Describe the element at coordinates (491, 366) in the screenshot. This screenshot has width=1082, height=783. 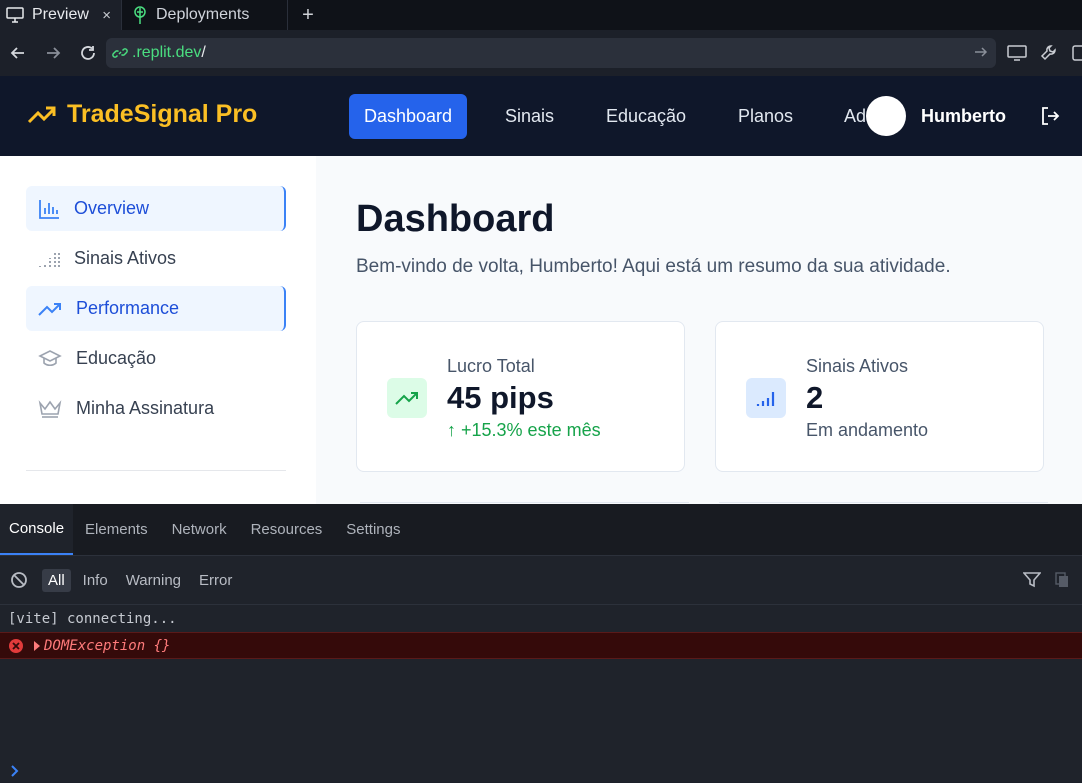
I see `stat-label: Lucro Total` at that location.